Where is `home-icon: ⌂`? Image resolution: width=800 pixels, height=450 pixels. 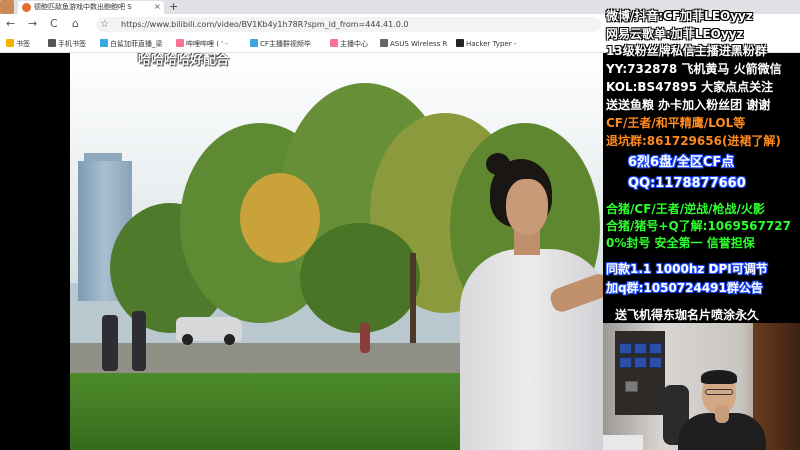
home-icon: ⌂ is located at coordinates (75, 24).